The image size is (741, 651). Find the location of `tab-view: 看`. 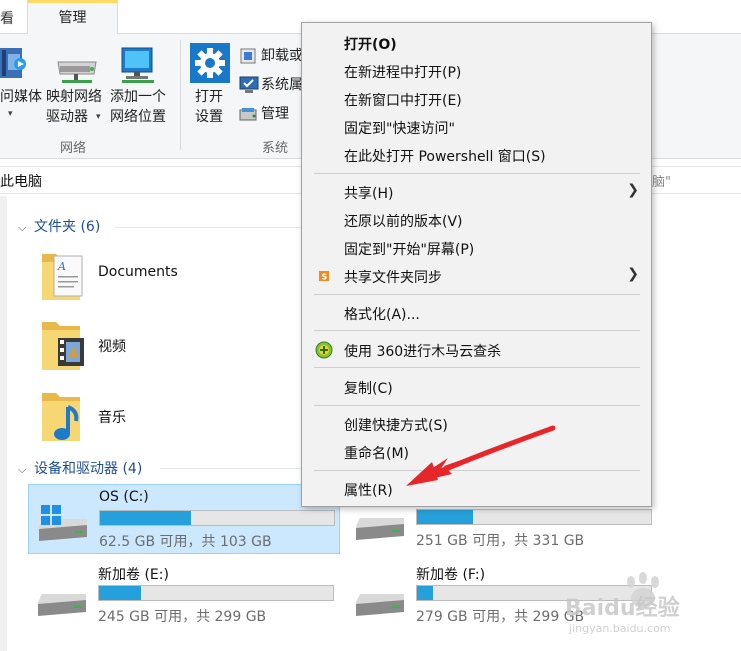

tab-view: 看 is located at coordinates (7, 18).